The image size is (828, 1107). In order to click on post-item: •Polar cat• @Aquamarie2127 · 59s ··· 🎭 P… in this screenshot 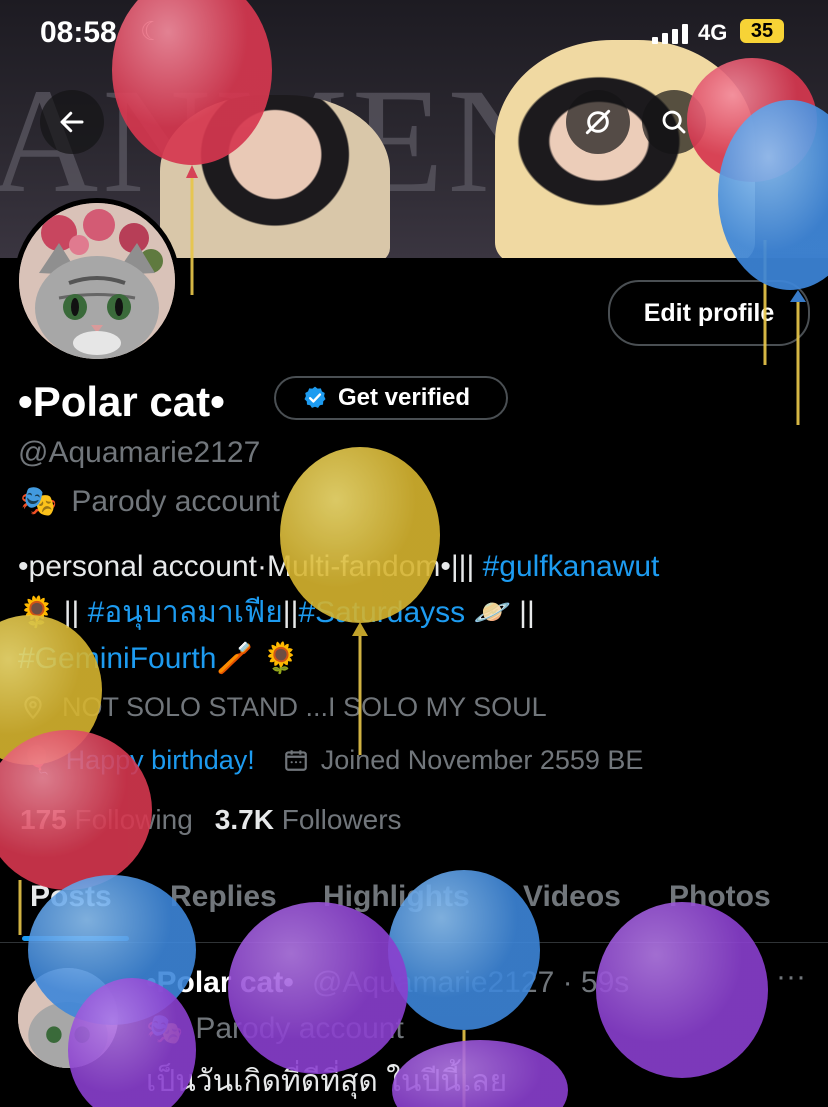, I will do `click(414, 1025)`.